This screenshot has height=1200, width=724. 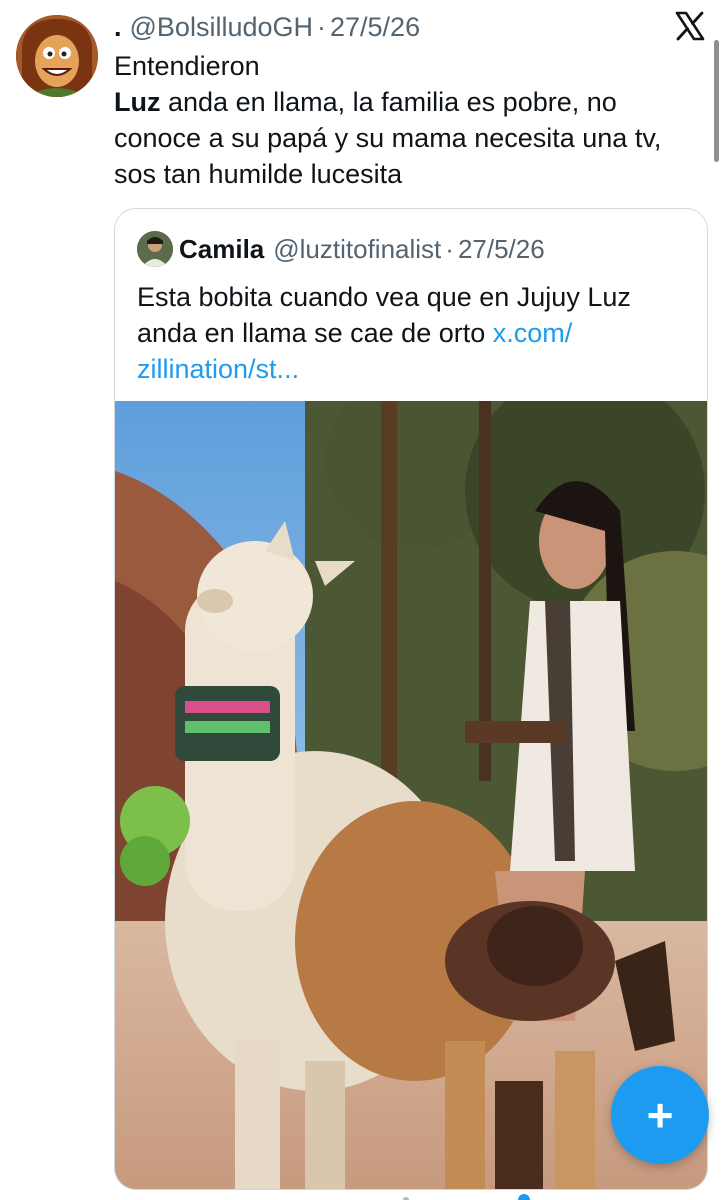 What do you see at coordinates (118, 27) in the screenshot?
I see `author-name: .` at bounding box center [118, 27].